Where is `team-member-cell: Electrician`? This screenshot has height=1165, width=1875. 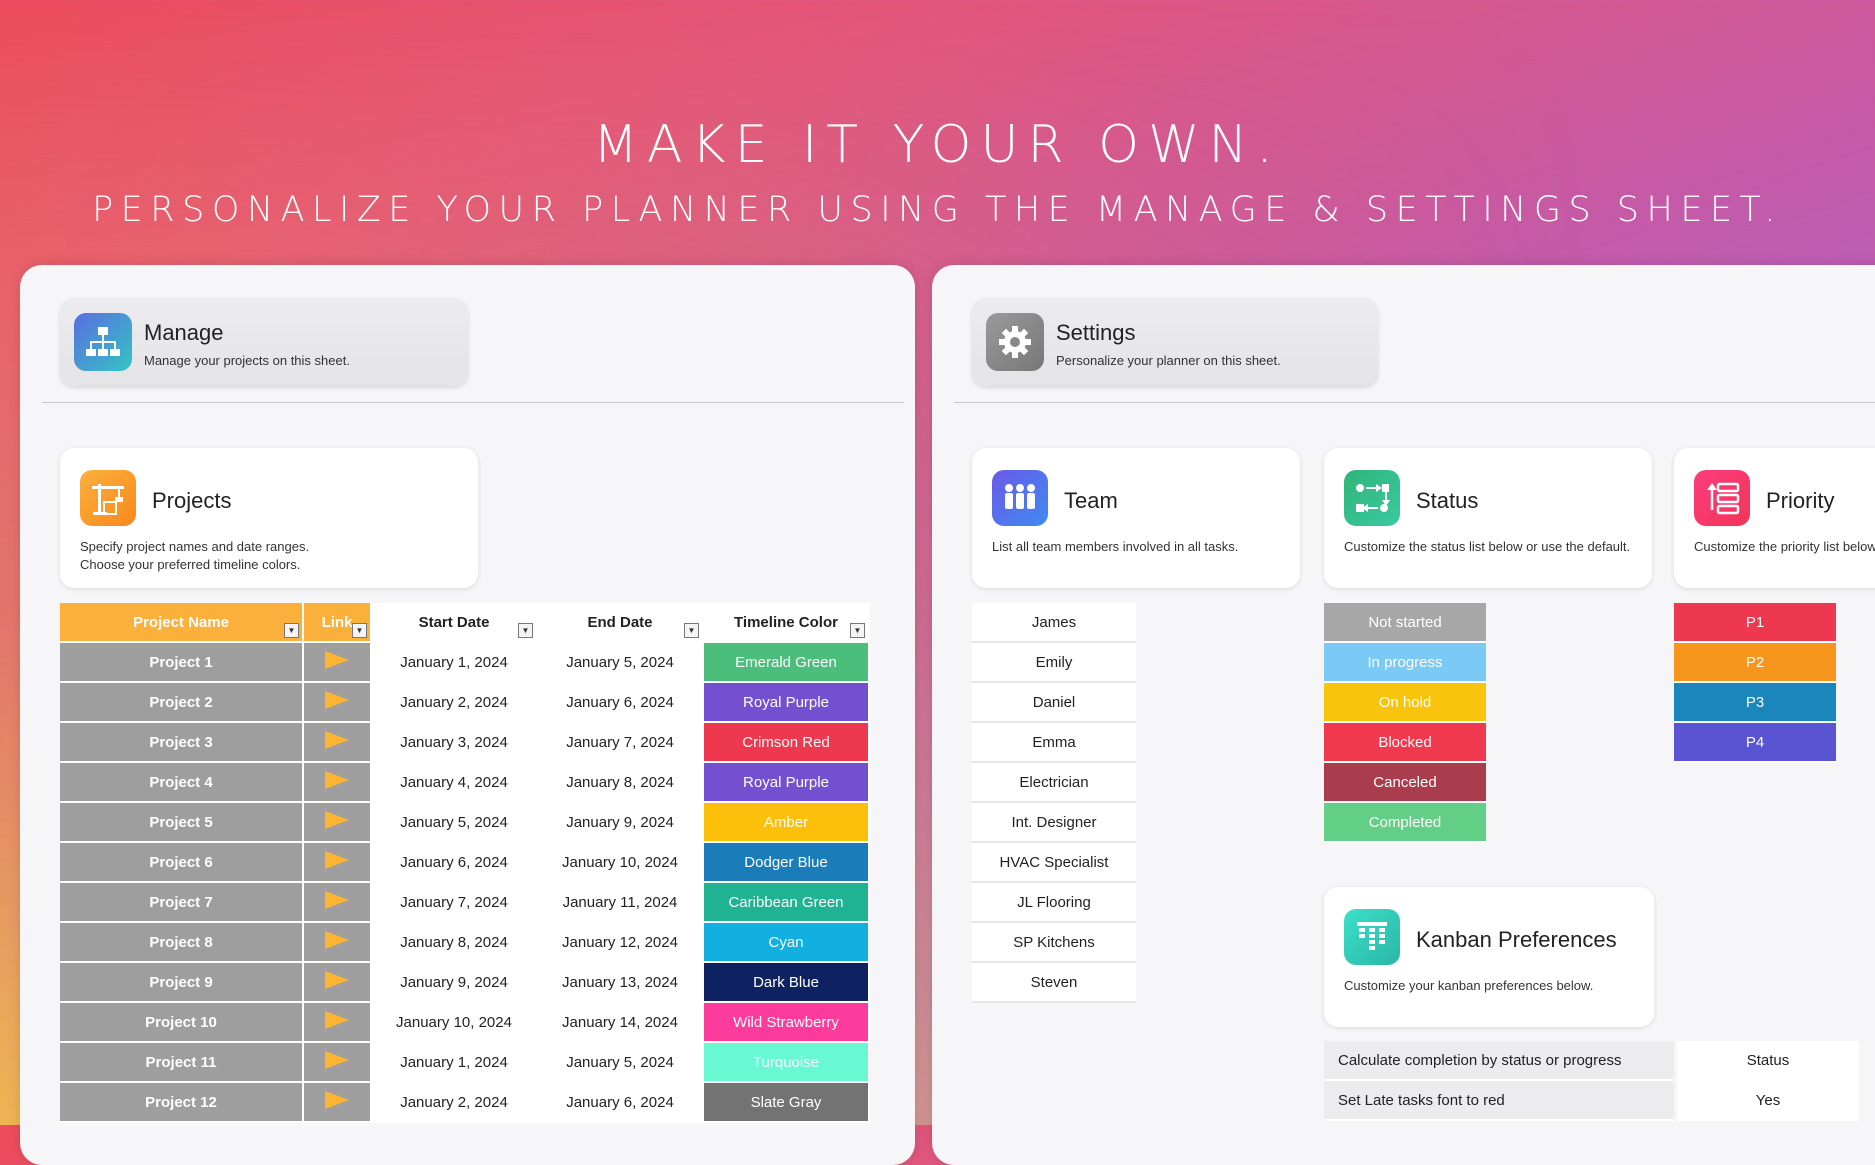 team-member-cell: Electrician is located at coordinates (1054, 782).